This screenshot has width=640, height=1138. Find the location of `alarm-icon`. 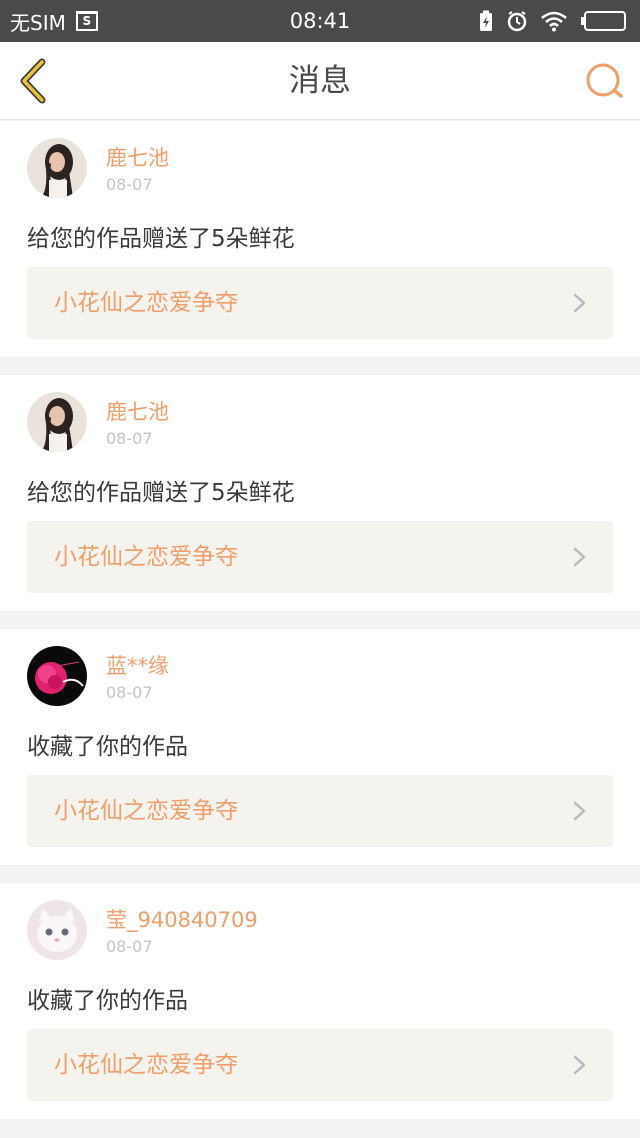

alarm-icon is located at coordinates (517, 21).